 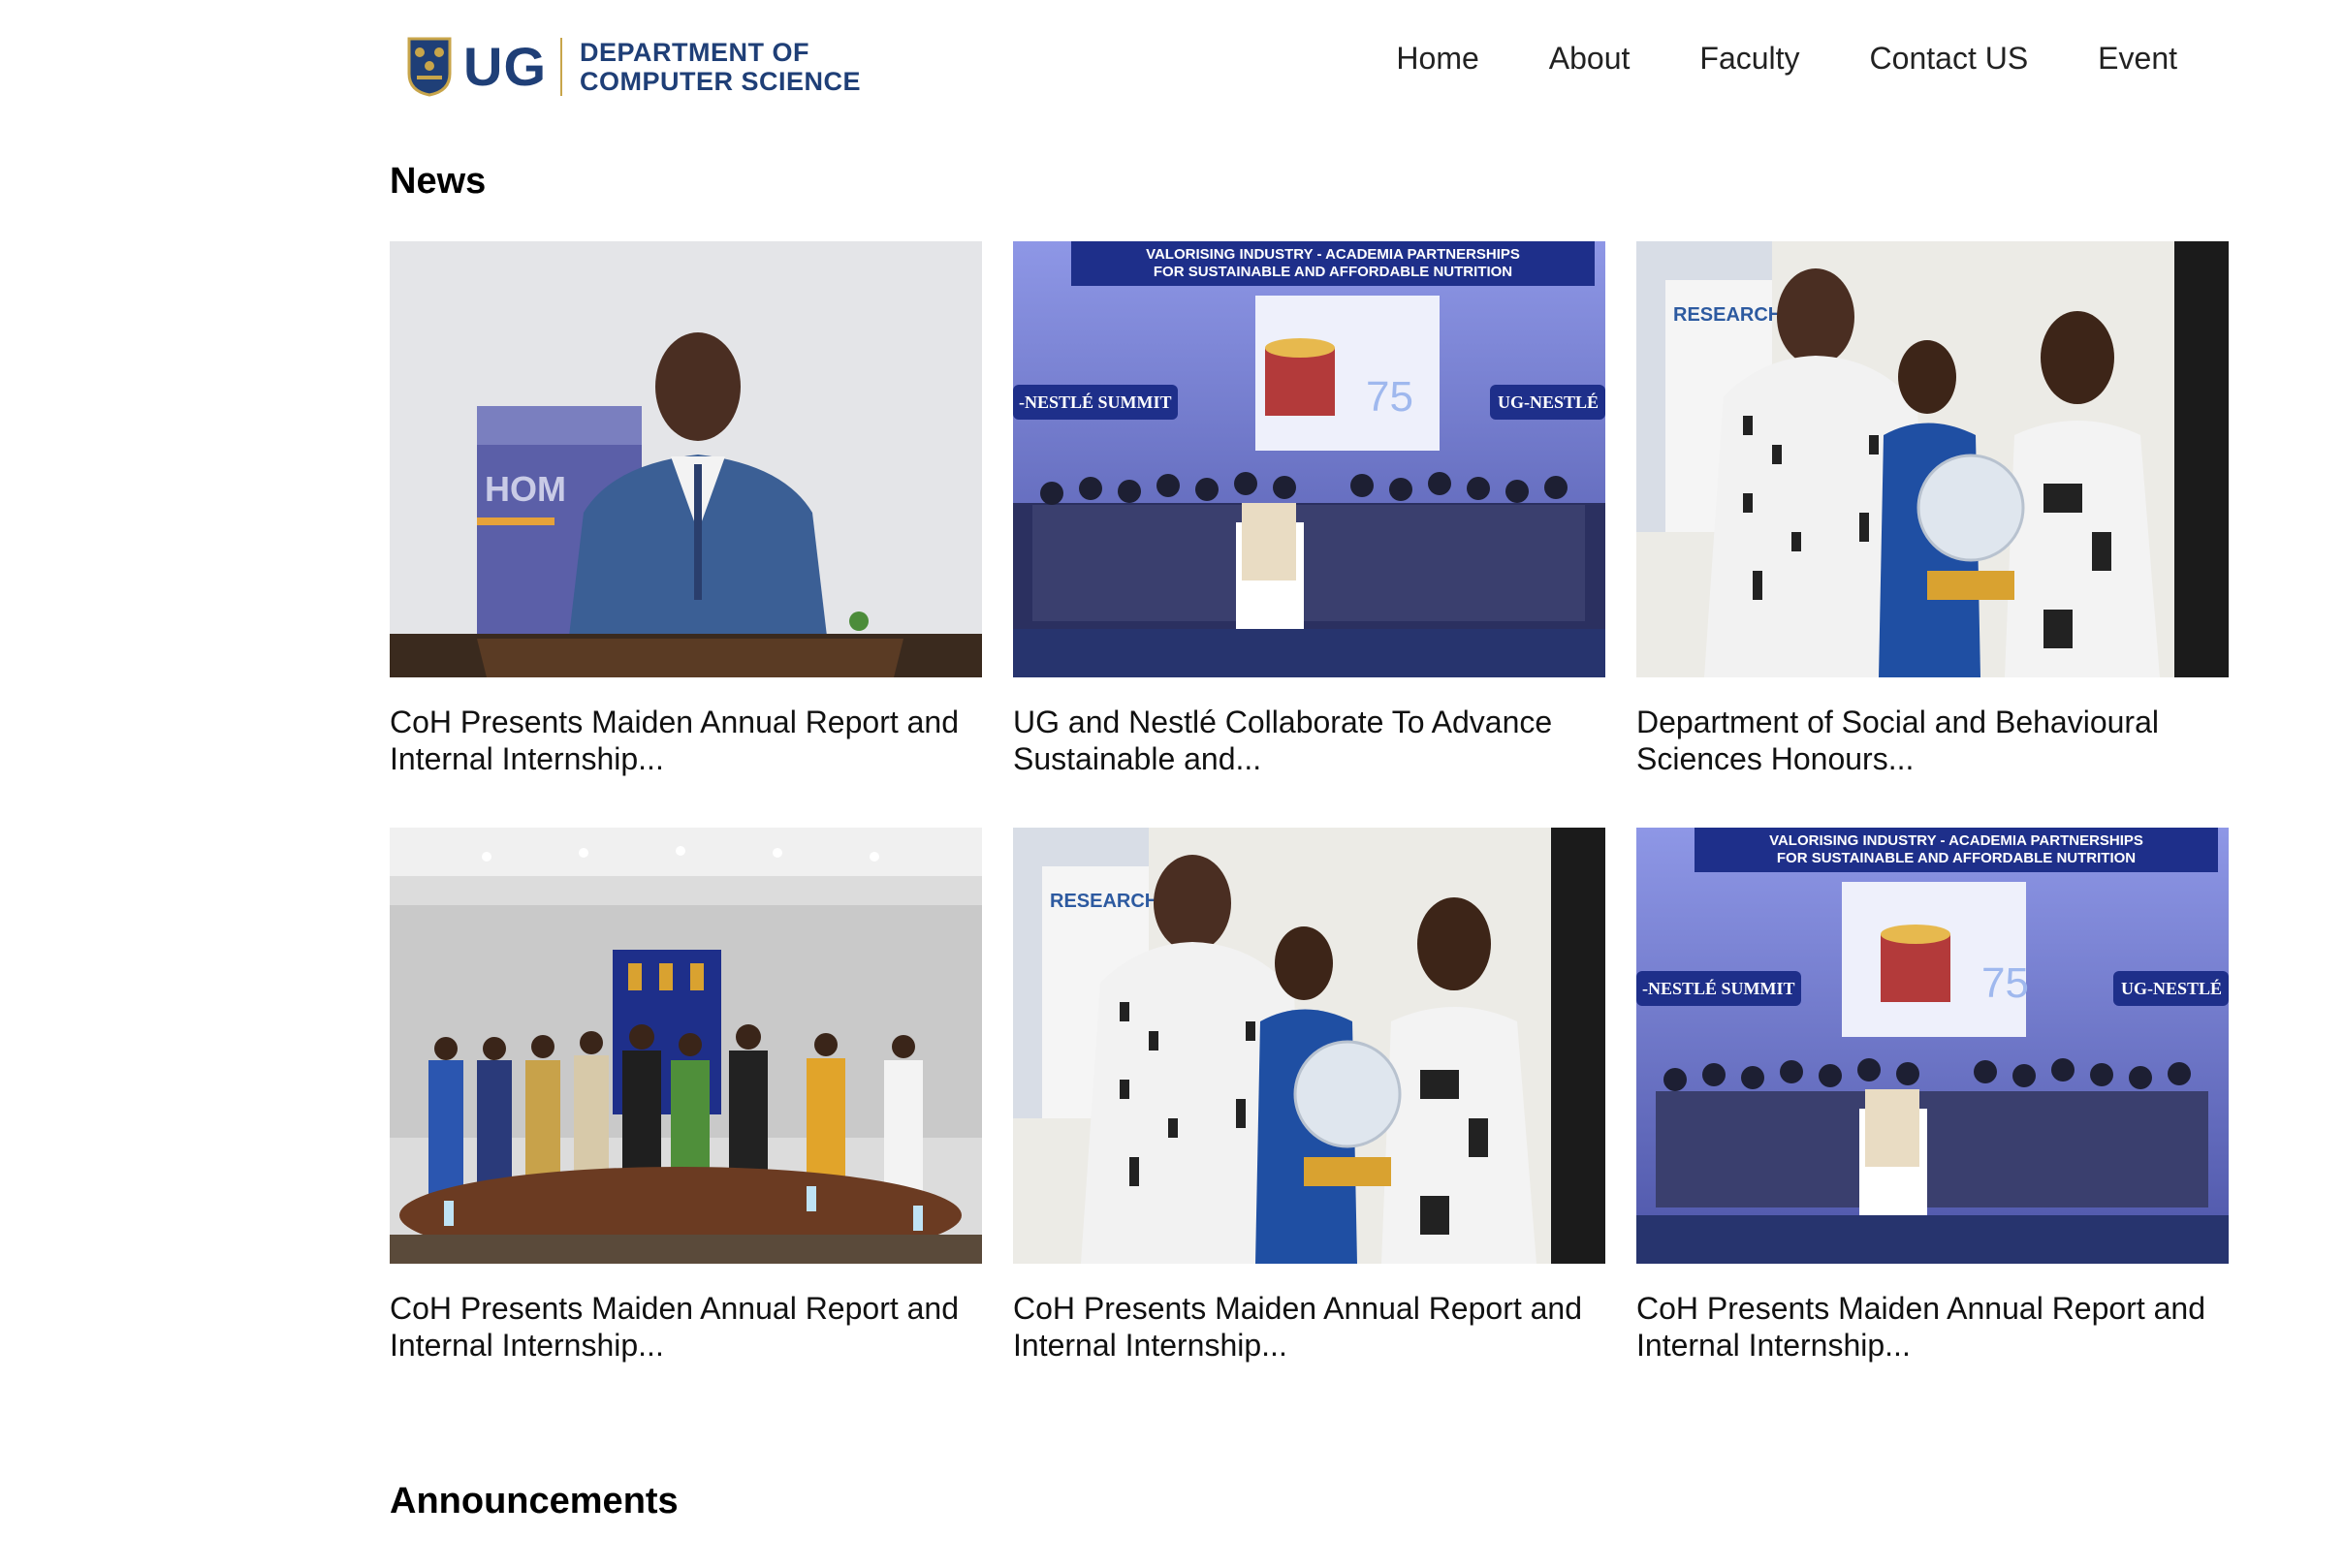 I want to click on news-heading: News, so click(x=439, y=182).